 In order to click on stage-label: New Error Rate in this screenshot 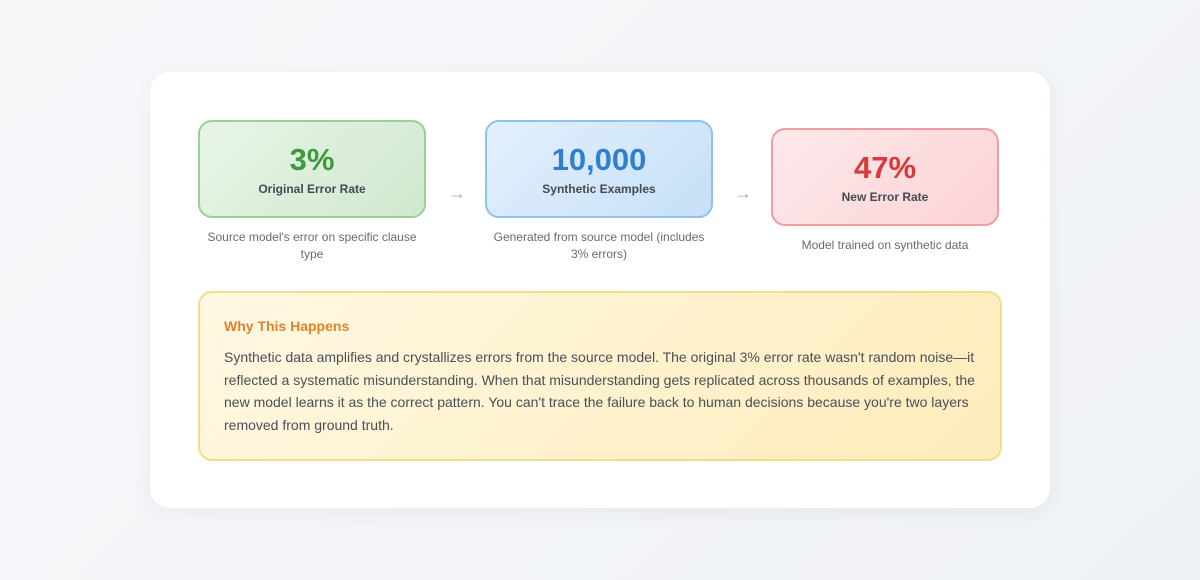, I will do `click(885, 197)`.